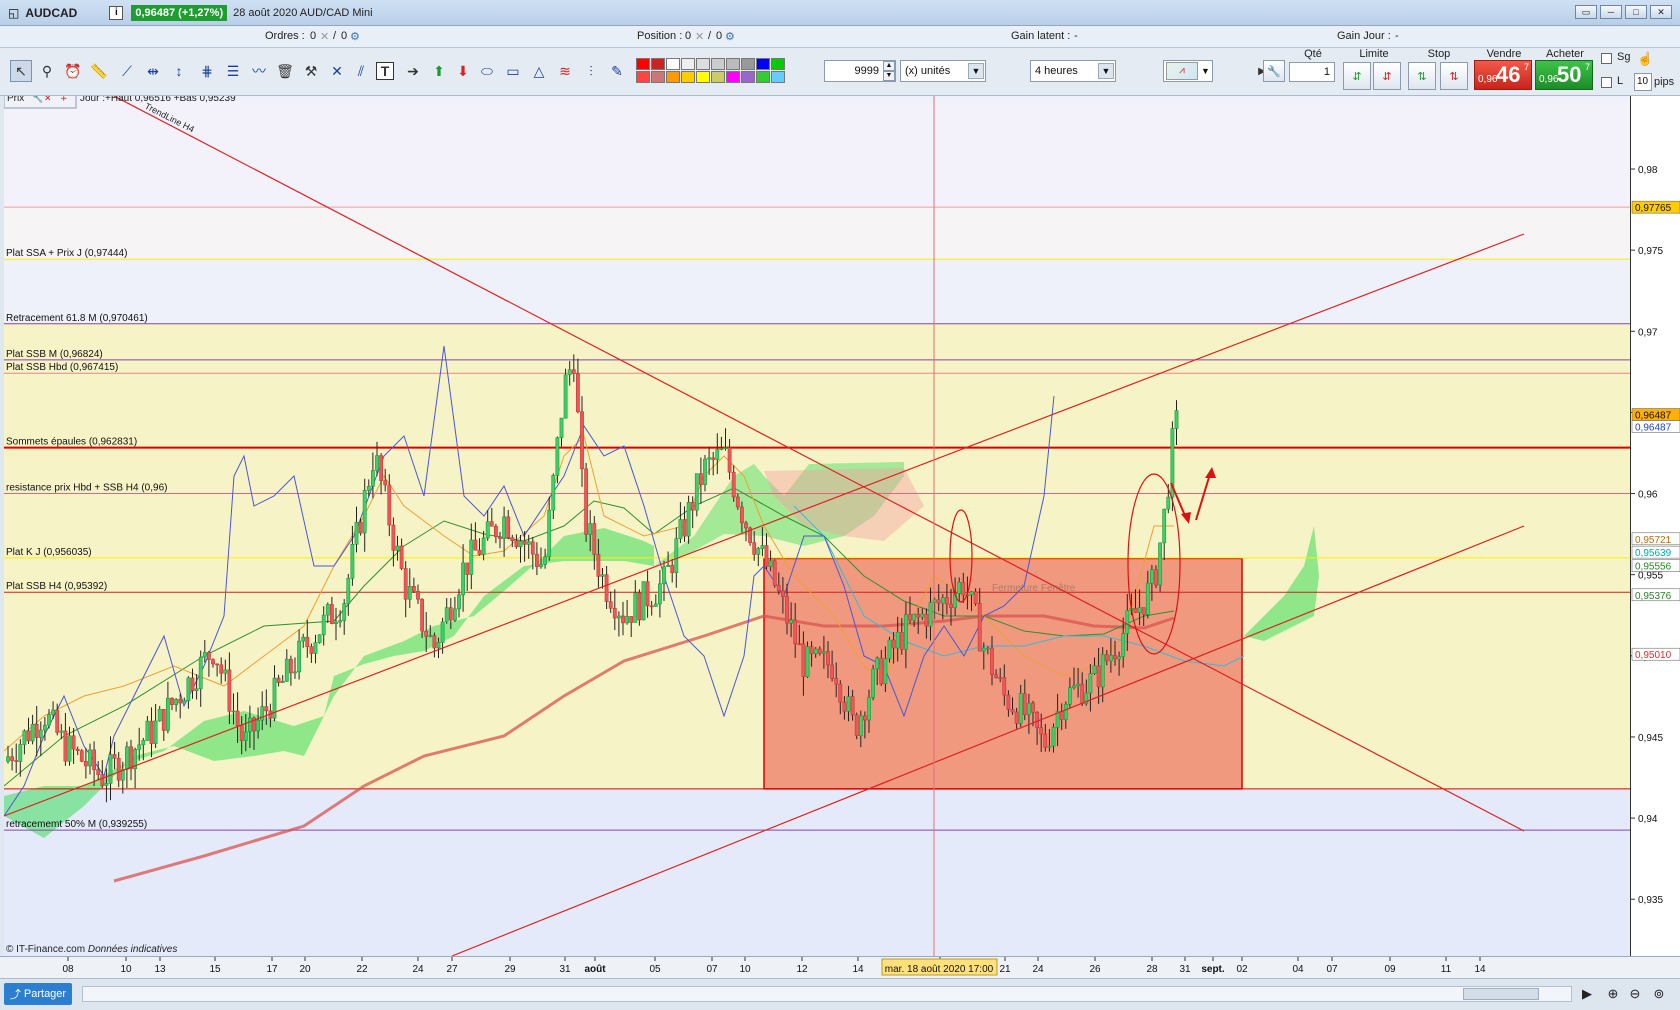 The image size is (1680, 1010). I want to click on magnet-tool-icon: ⚒, so click(311, 71).